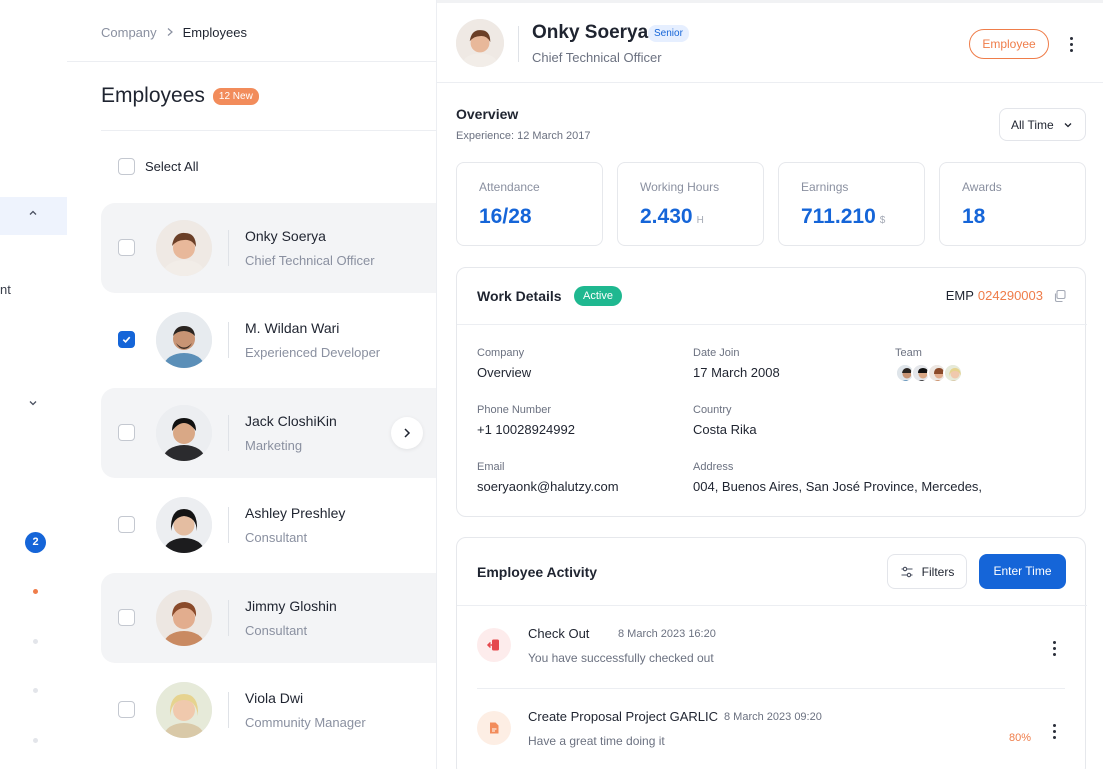 Image resolution: width=1103 pixels, height=769 pixels. What do you see at coordinates (519, 296) in the screenshot?
I see `card-title: Work Details` at bounding box center [519, 296].